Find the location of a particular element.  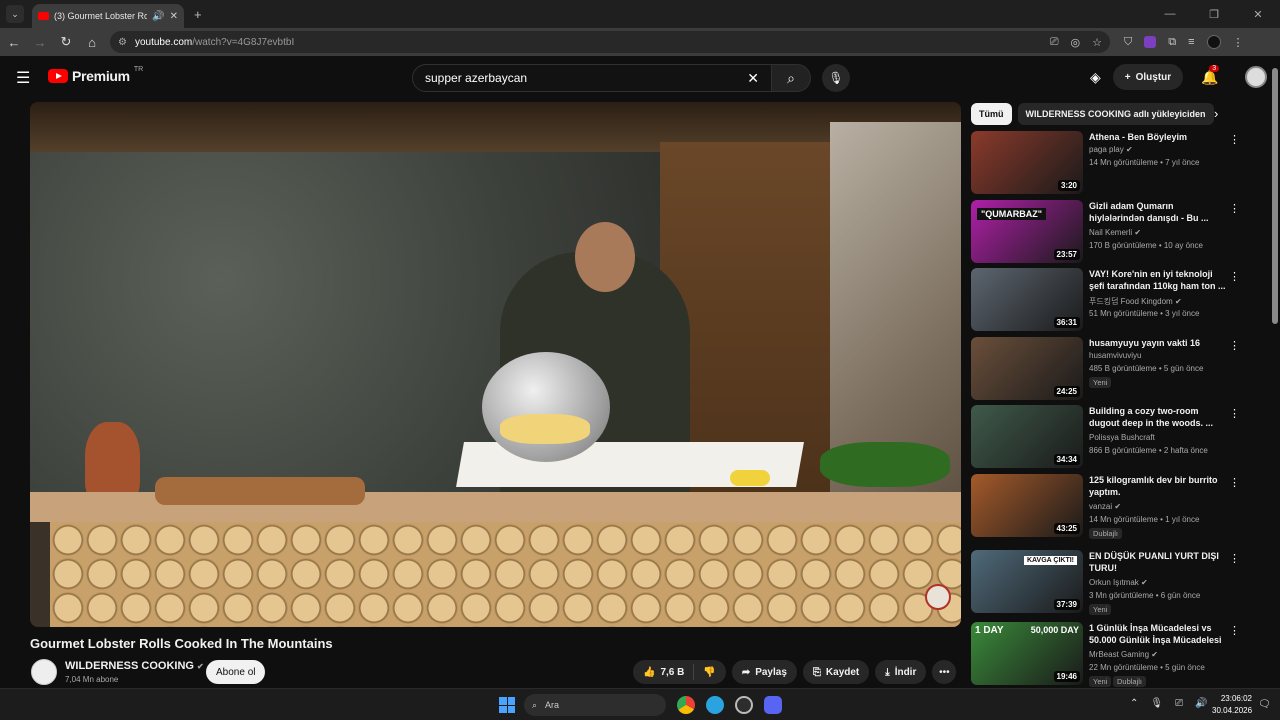

volume-icon: 🔊 is located at coordinates (1201, 703).